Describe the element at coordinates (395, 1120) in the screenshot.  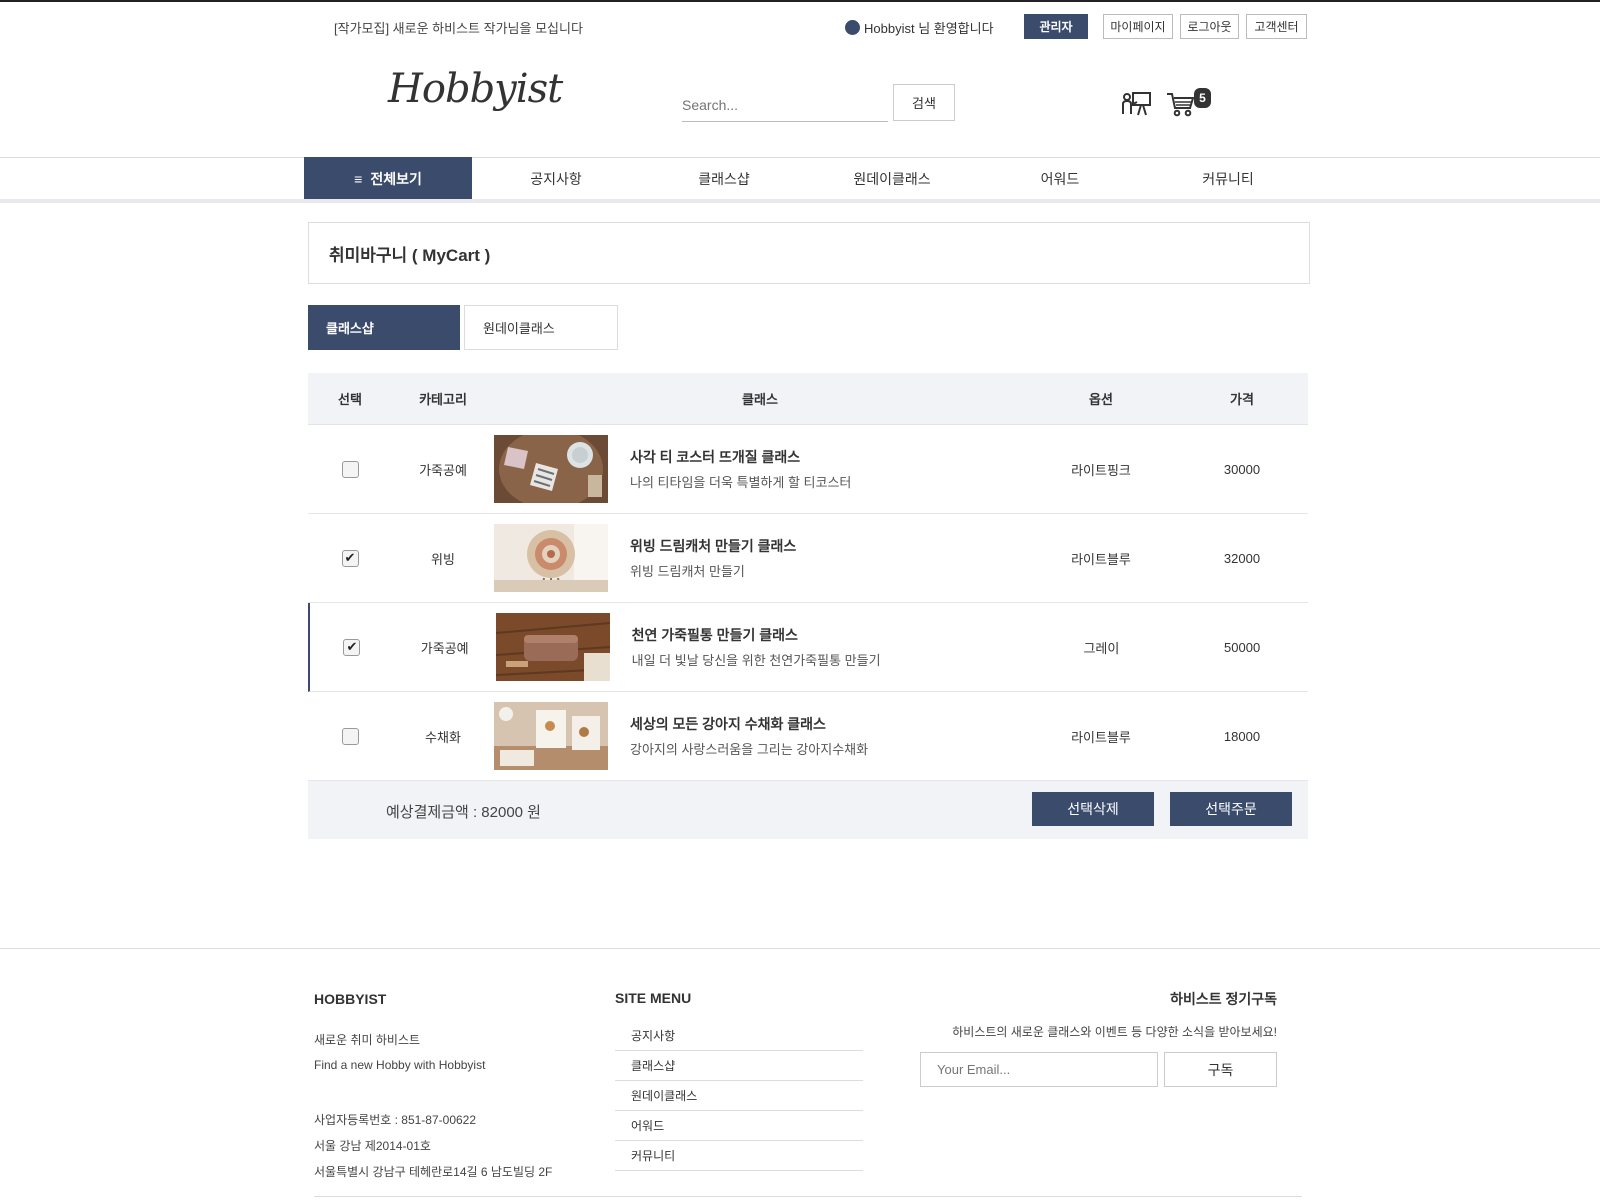
I see `footer-biz-number: 사업자등록번호 : 851-87-00622` at that location.